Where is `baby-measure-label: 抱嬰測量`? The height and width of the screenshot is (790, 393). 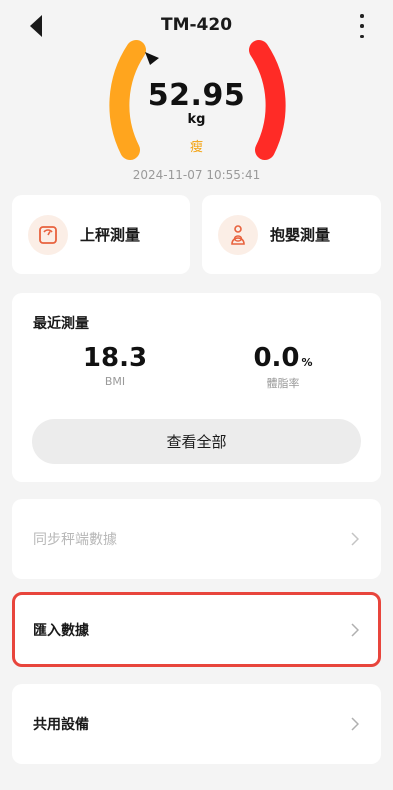 baby-measure-label: 抱嬰測量 is located at coordinates (300, 235).